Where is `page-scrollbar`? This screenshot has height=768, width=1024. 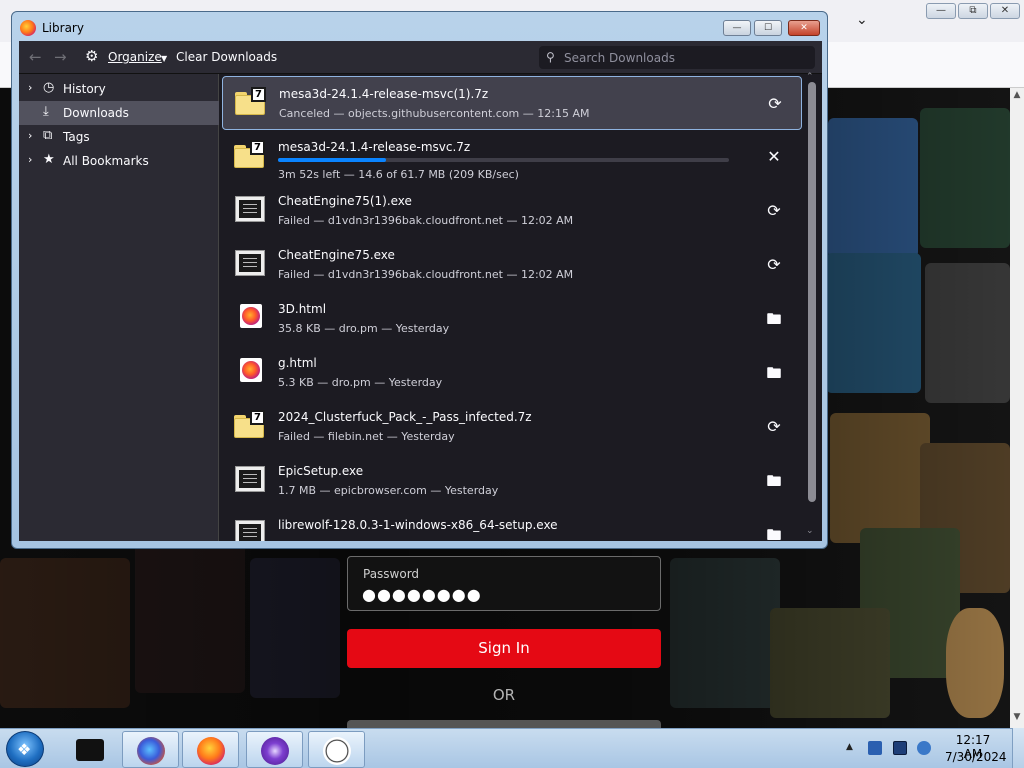
page-scrollbar is located at coordinates (1017, 408).